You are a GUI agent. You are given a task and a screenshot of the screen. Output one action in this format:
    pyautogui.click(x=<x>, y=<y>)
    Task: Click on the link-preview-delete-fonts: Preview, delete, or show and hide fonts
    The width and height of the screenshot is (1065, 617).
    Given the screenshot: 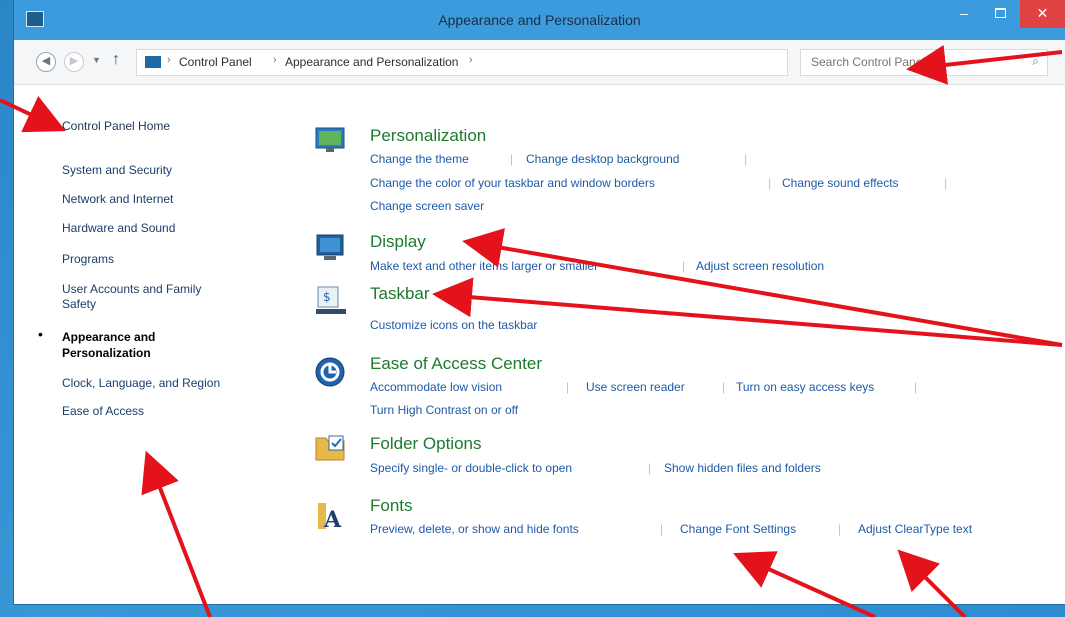 What is the action you would take?
    pyautogui.click(x=474, y=529)
    